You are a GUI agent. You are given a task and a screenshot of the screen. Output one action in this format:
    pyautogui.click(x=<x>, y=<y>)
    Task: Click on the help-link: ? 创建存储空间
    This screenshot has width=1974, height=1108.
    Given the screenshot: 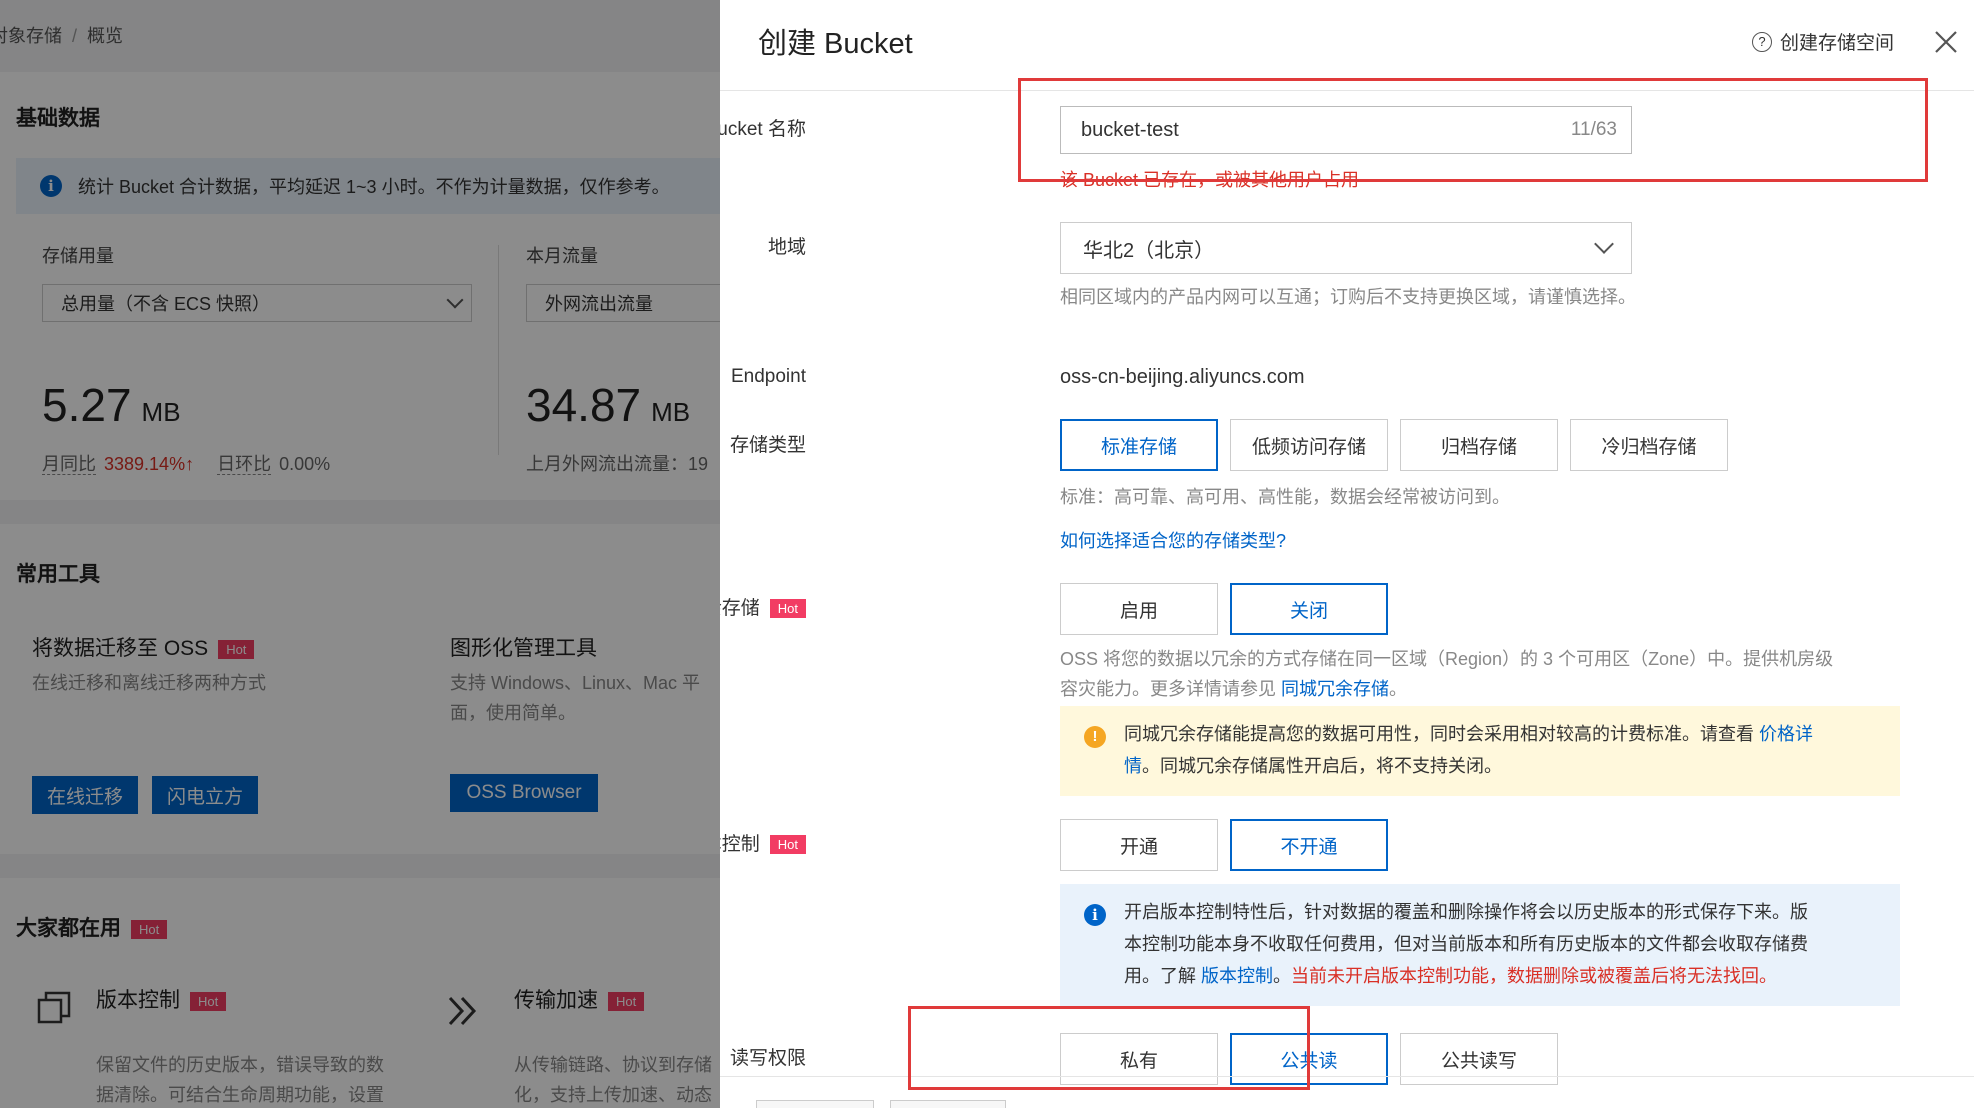 What is the action you would take?
    pyautogui.click(x=1823, y=41)
    